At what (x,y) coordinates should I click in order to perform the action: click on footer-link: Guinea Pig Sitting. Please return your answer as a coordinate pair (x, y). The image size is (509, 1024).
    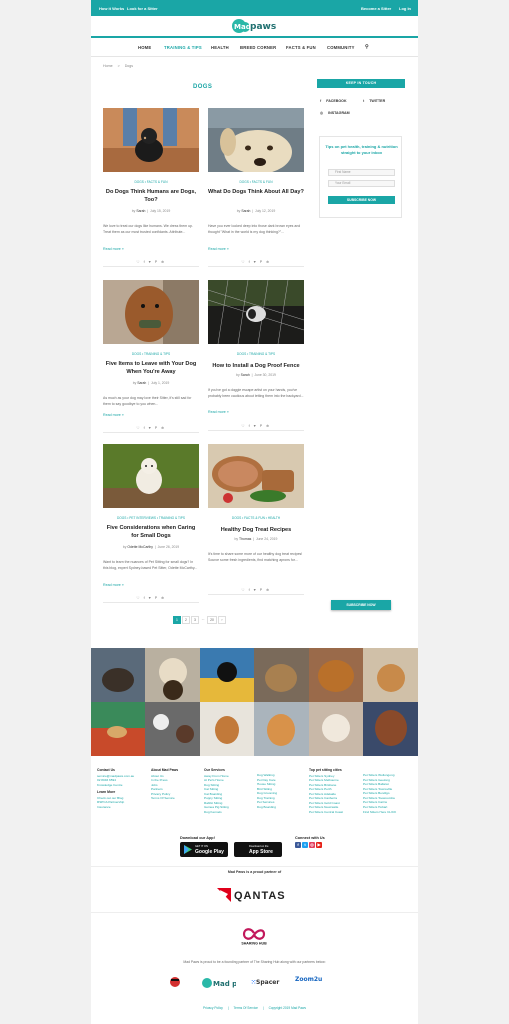
    Looking at the image, I should click on (216, 807).